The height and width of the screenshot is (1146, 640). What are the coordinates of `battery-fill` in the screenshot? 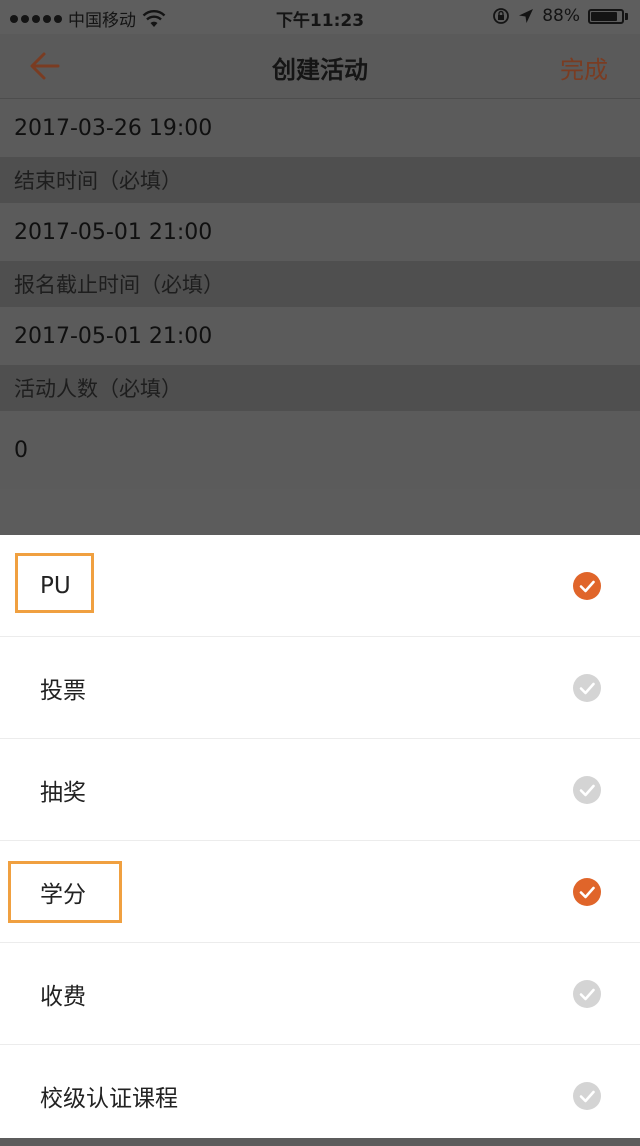 It's located at (604, 16).